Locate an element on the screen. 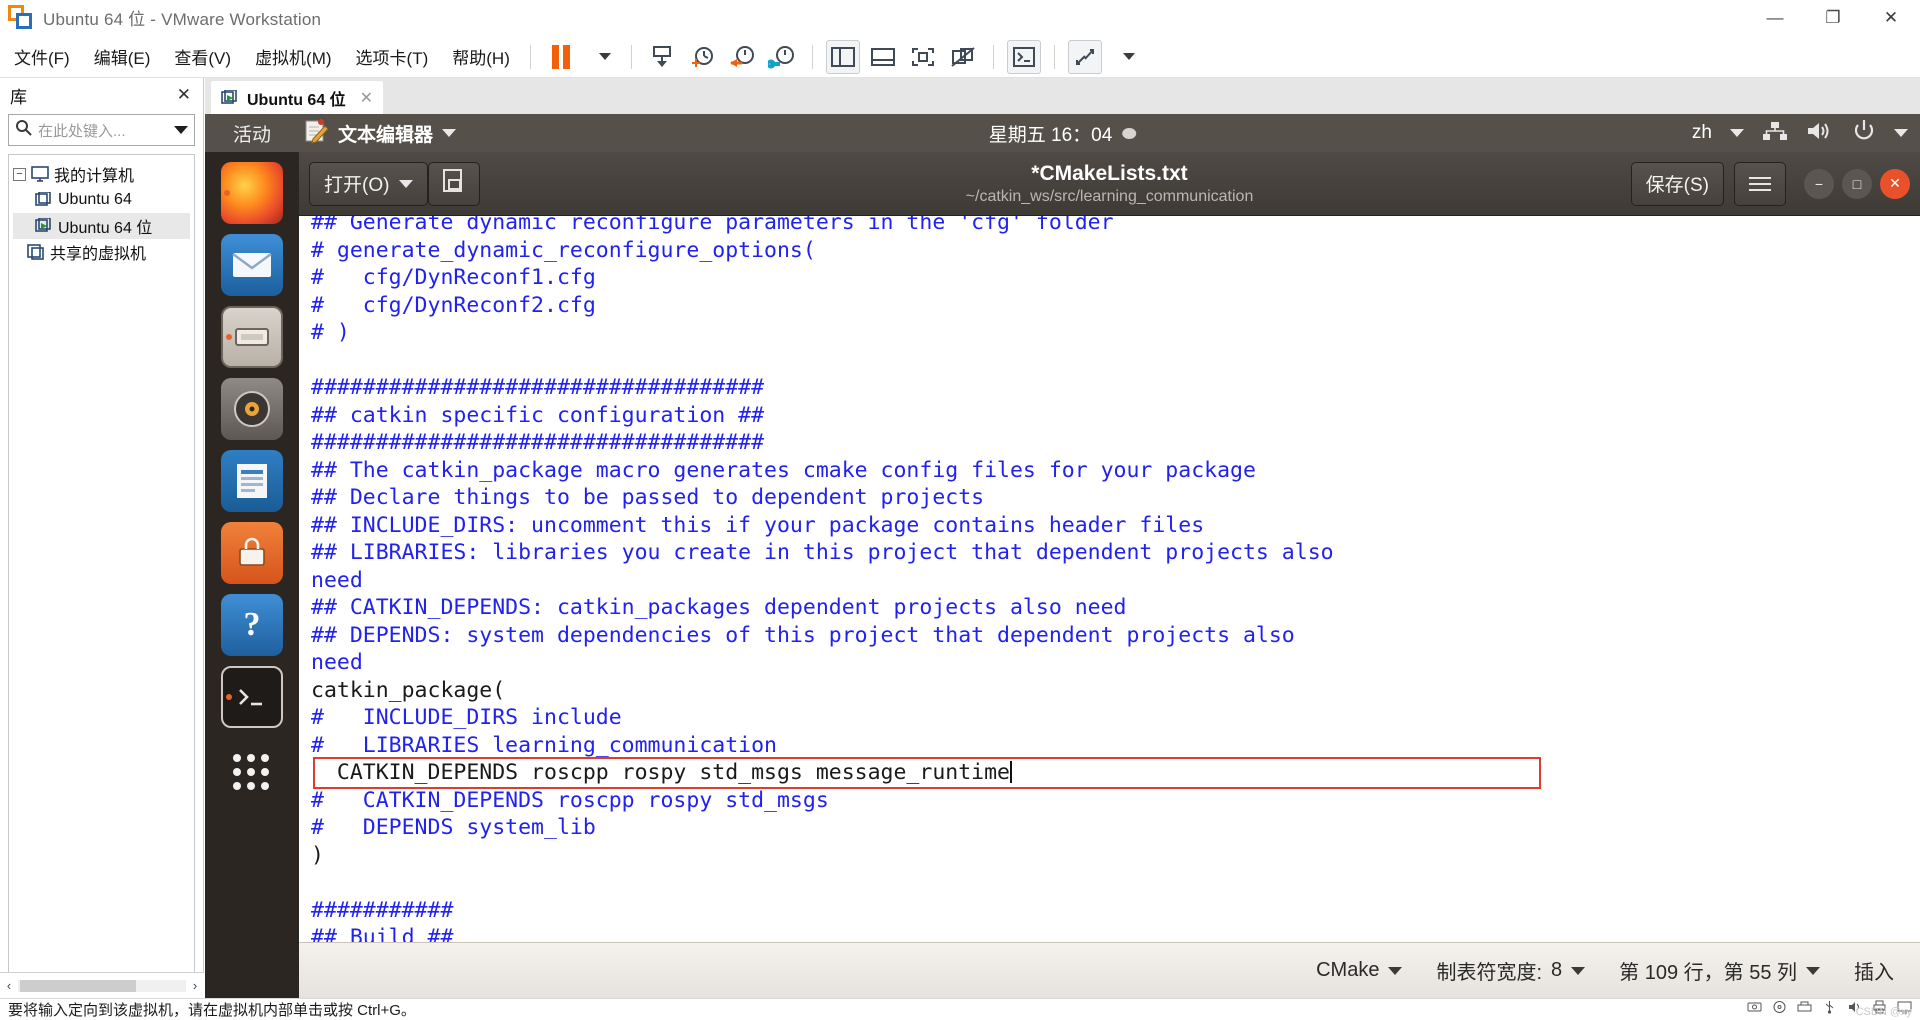  save-button: 保存(S) is located at coordinates (1677, 183).